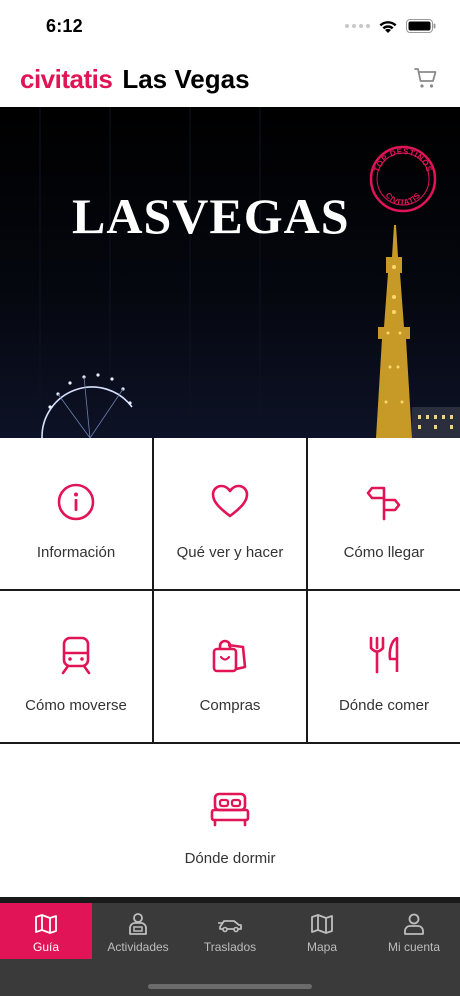  I want to click on nav-item-guia: Guía, so click(46, 931).